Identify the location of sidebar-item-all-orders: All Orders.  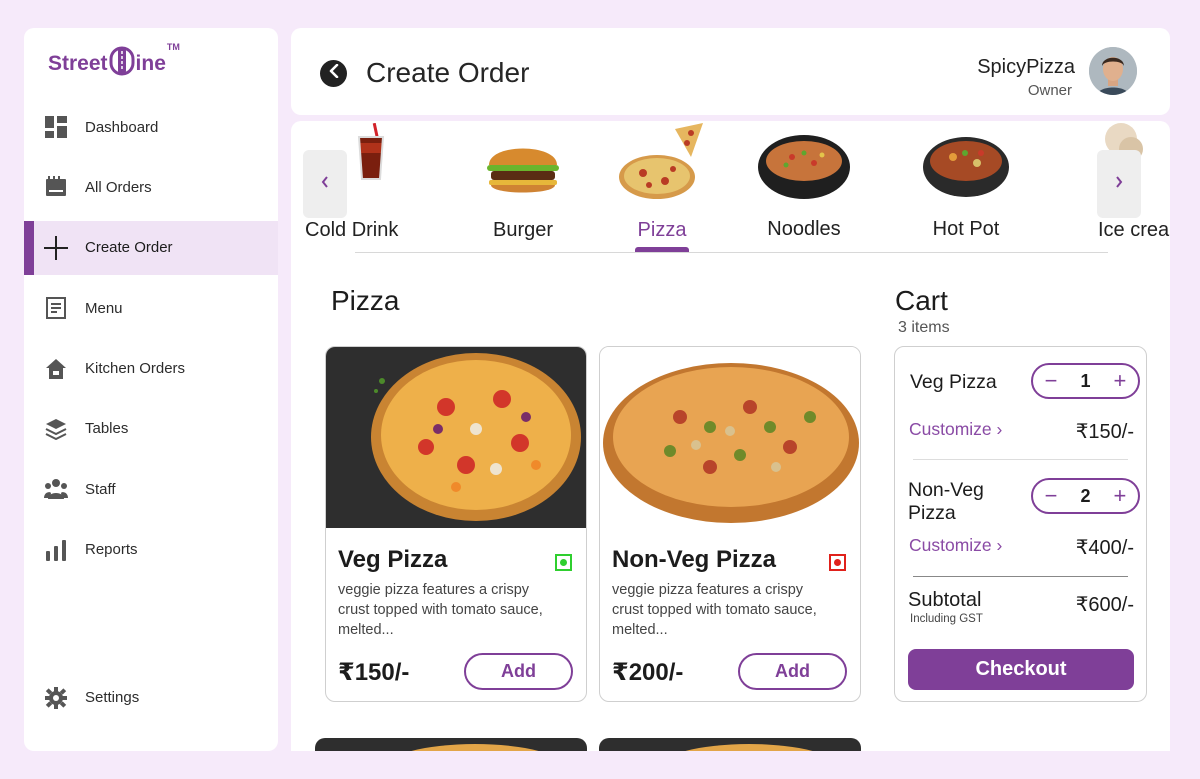
(151, 187).